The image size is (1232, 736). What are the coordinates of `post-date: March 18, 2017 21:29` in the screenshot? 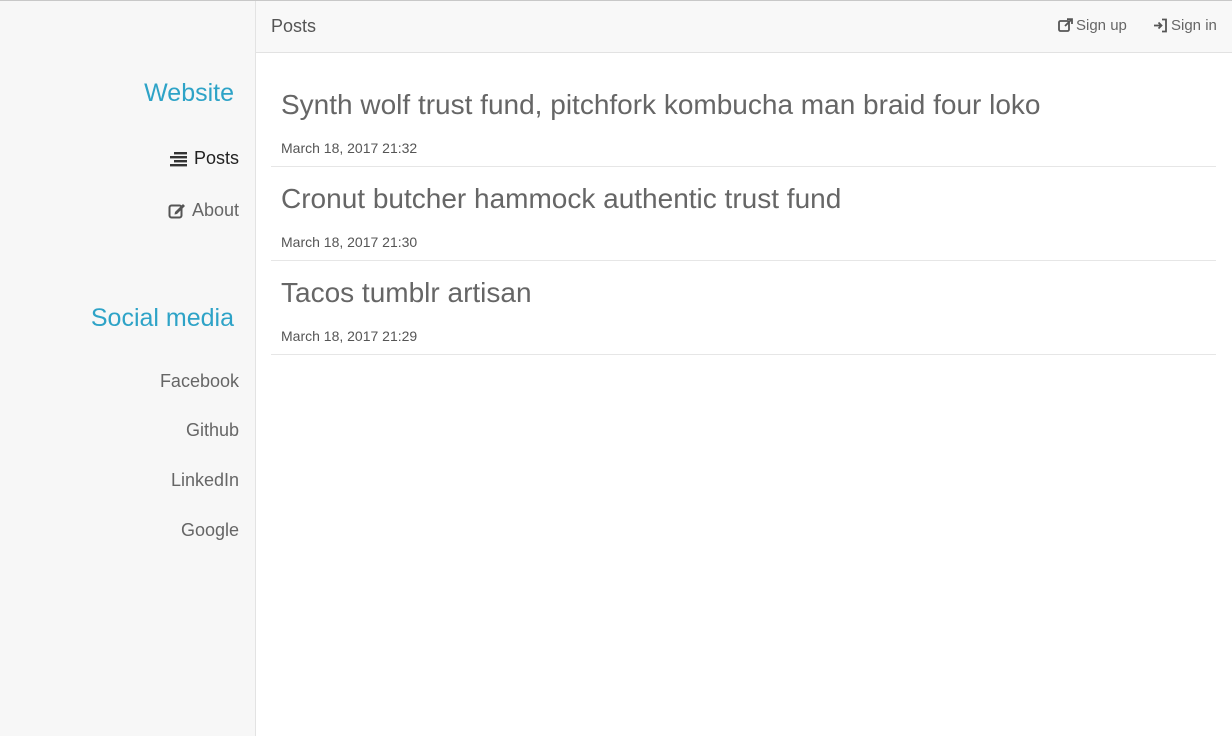 It's located at (349, 336).